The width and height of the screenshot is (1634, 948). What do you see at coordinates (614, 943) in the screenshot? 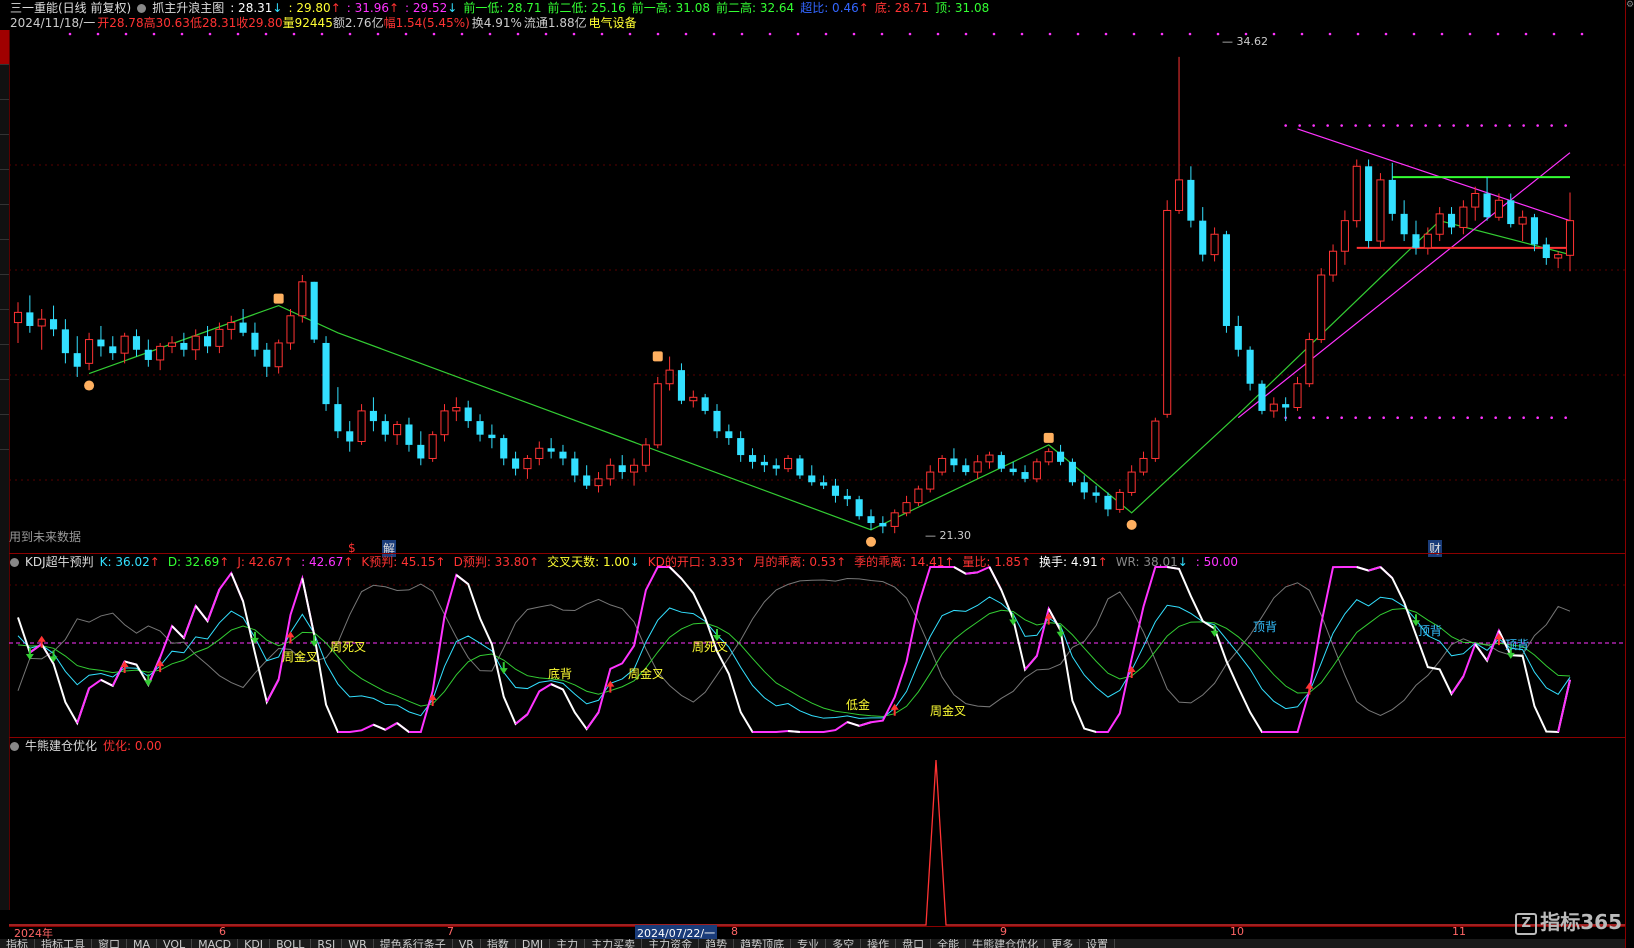
I see `indicator-tab: 主力买卖` at bounding box center [614, 943].